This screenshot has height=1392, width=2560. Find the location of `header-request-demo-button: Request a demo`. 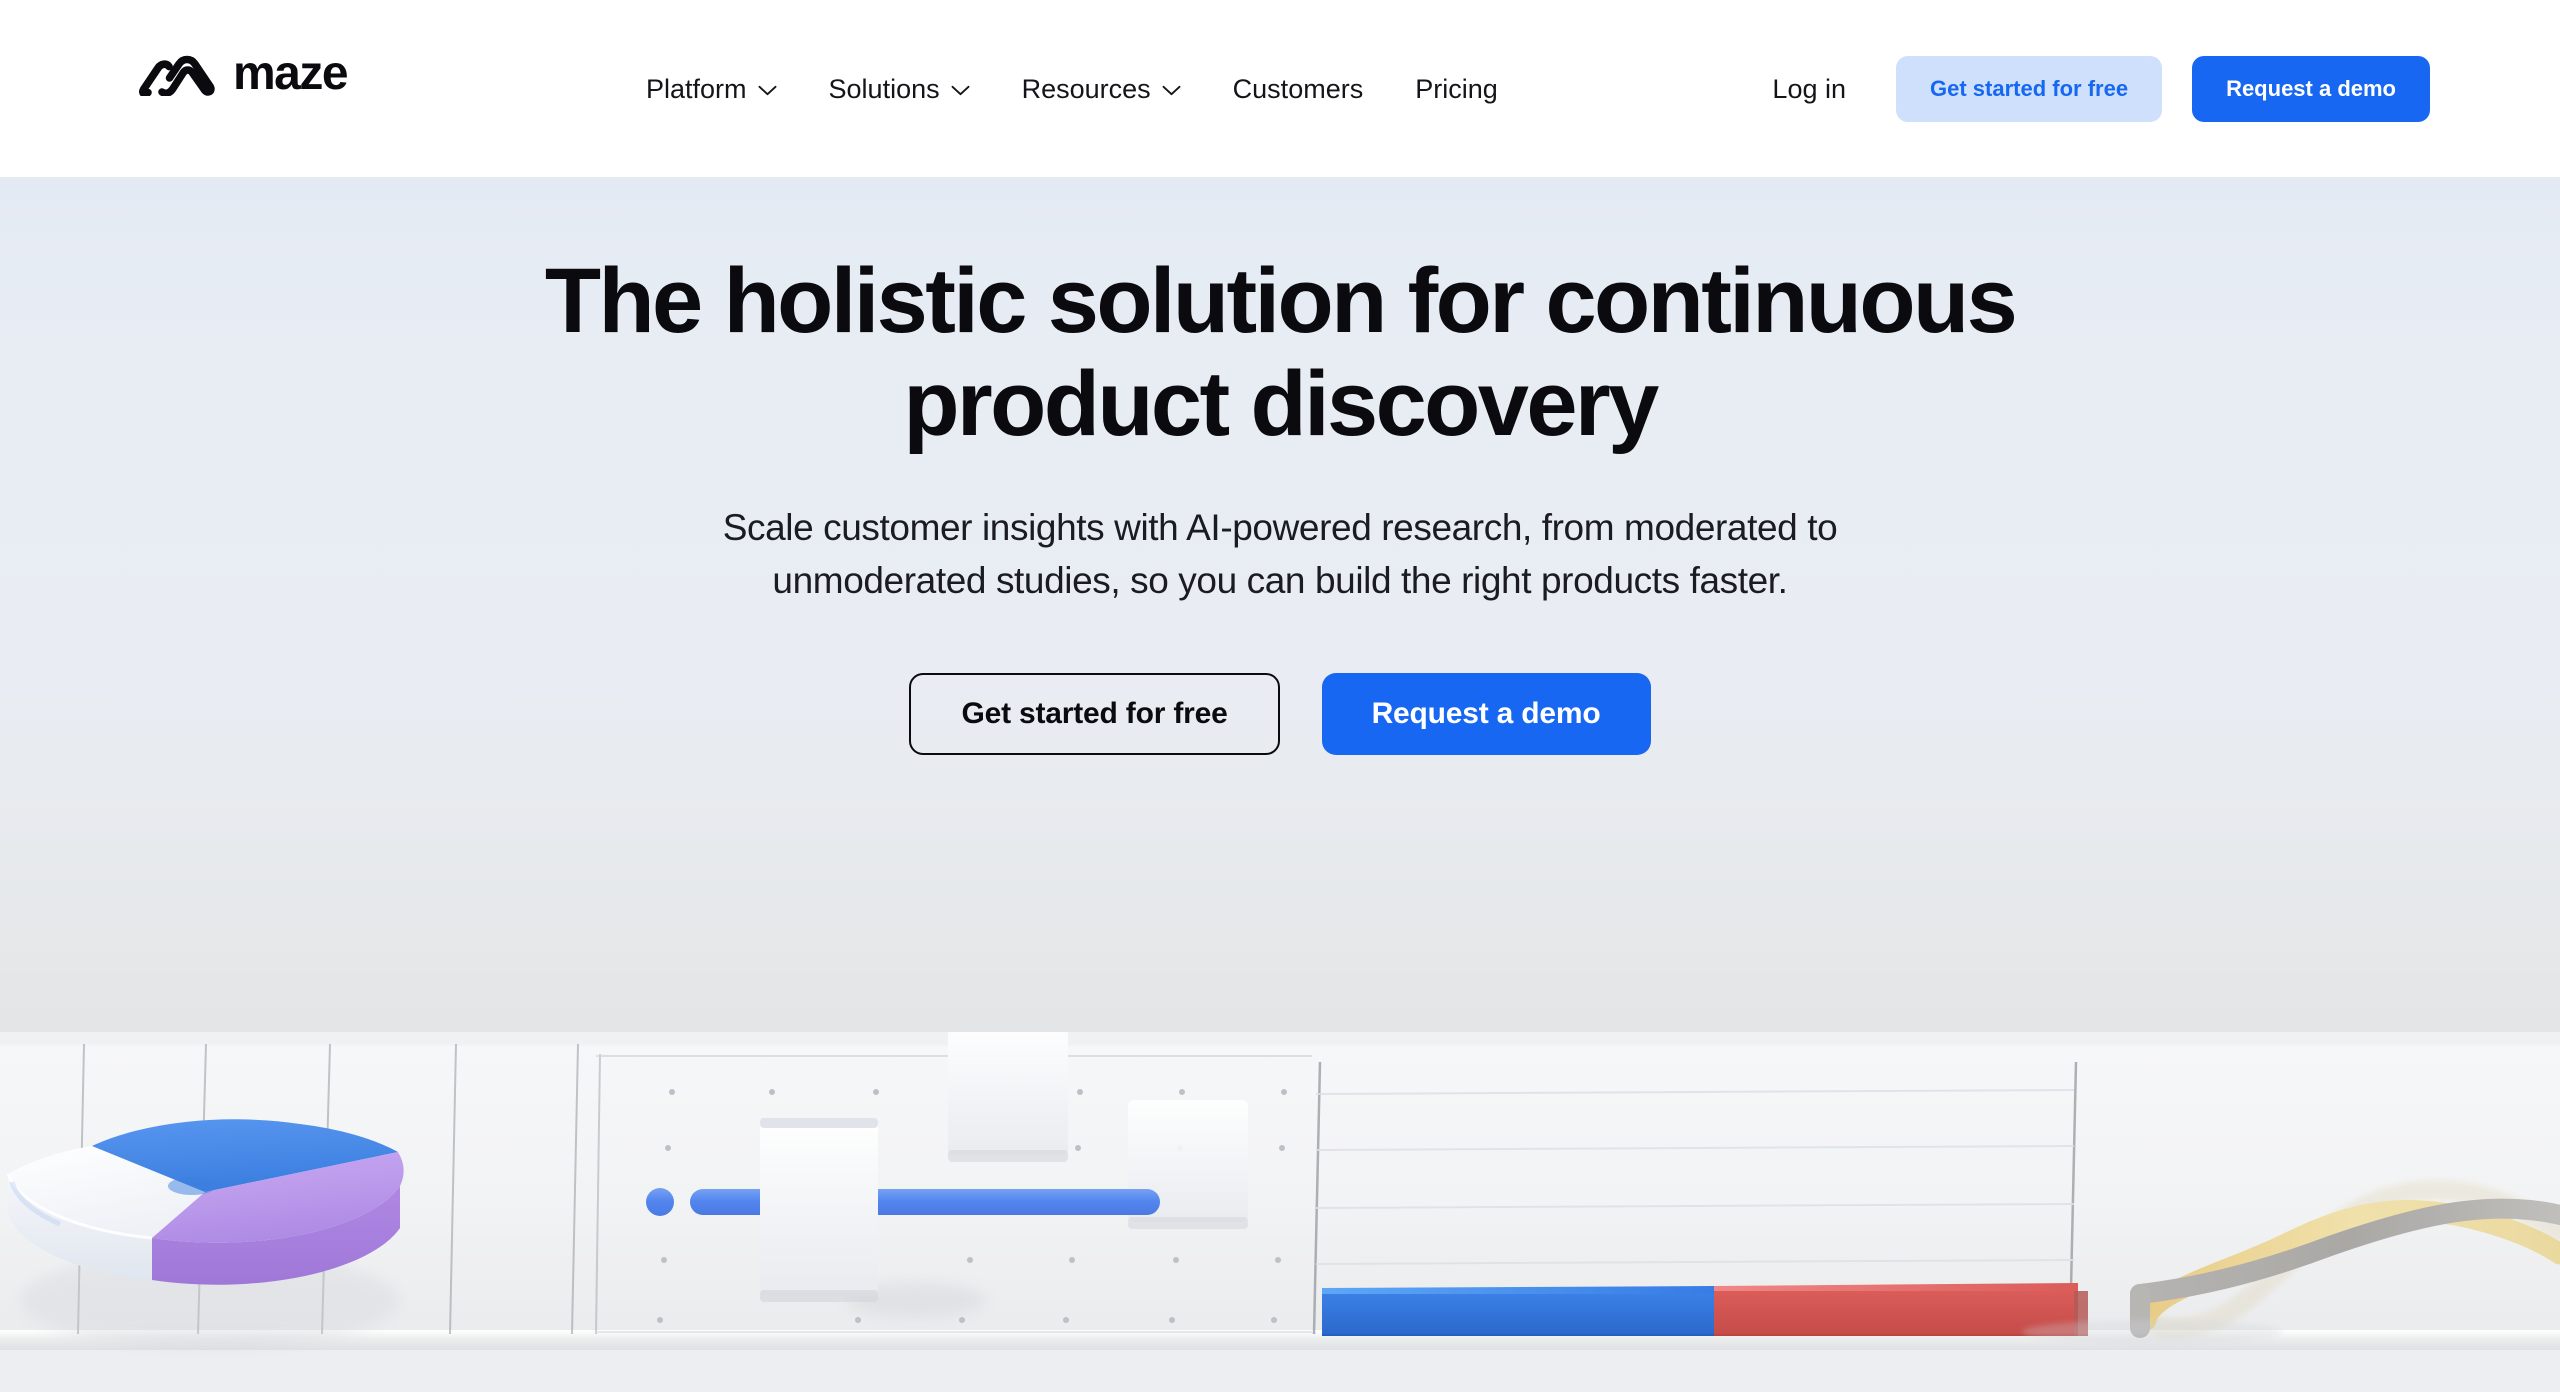

header-request-demo-button: Request a demo is located at coordinates (2311, 89).